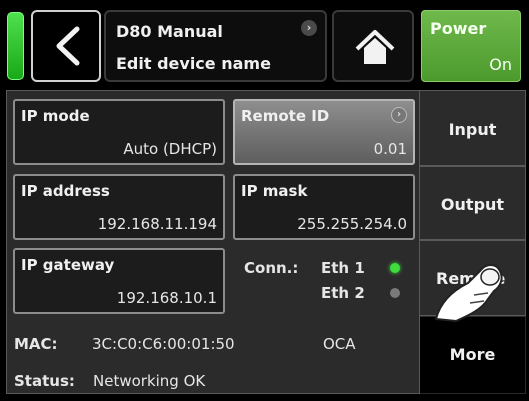 The image size is (529, 401). I want to click on ip-address-field: IP address 192.168.11.194, so click(119, 207).